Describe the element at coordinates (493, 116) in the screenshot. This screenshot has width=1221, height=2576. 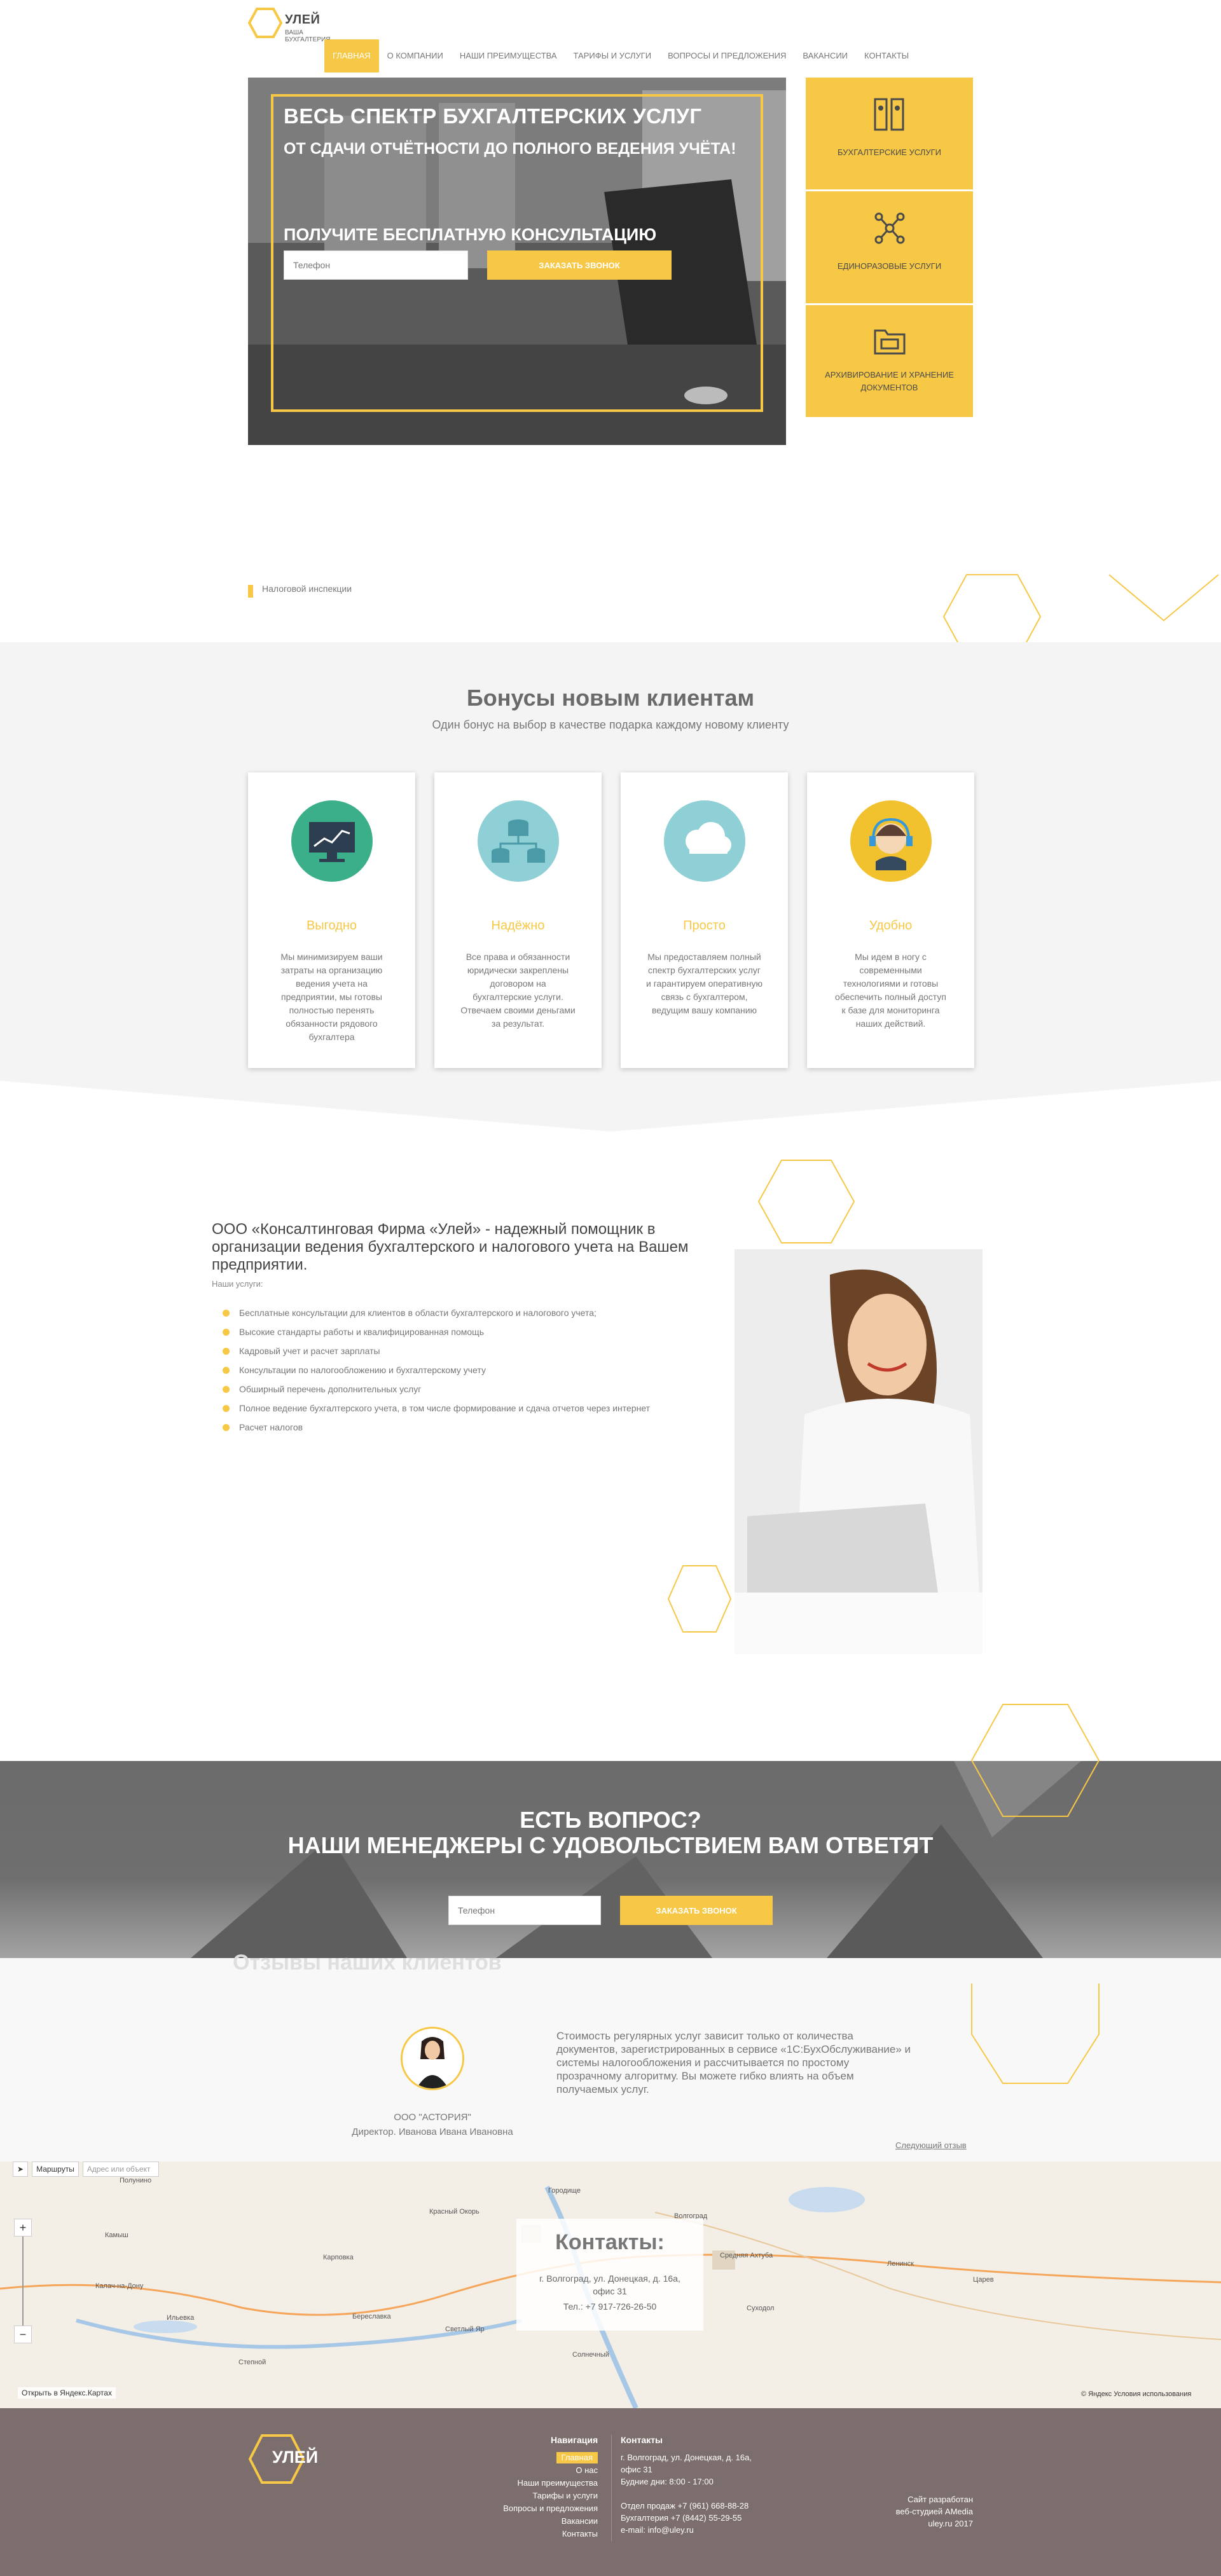
I see `hero-title: ВЕСЬ СПЕКТР БУХГАЛТЕРСКИХ УСЛУГ` at that location.